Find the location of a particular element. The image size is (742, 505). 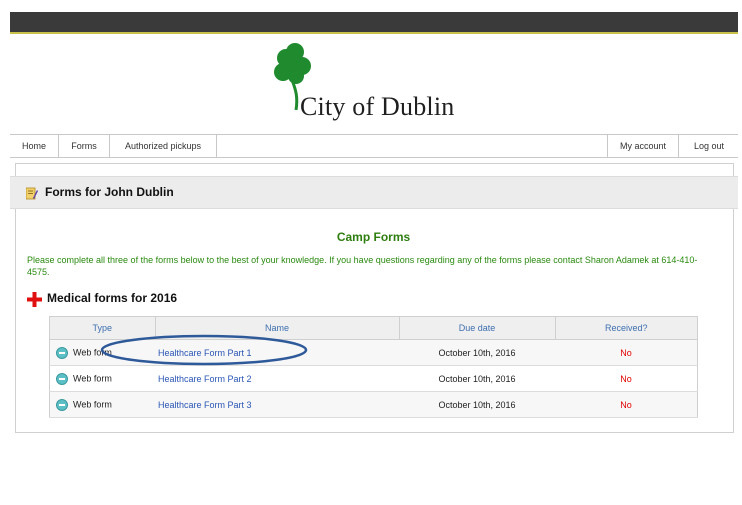

medical-cross-icon is located at coordinates (34, 299).